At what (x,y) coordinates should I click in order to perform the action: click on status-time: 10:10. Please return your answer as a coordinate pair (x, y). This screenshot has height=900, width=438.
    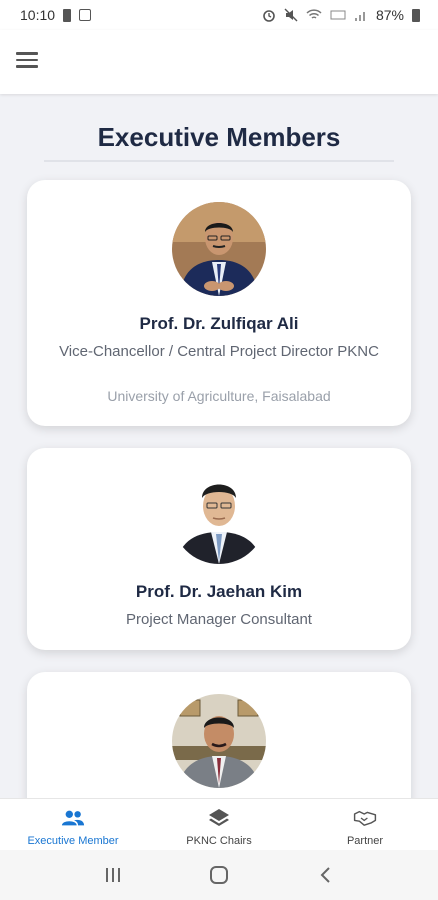
    Looking at the image, I should click on (38, 15).